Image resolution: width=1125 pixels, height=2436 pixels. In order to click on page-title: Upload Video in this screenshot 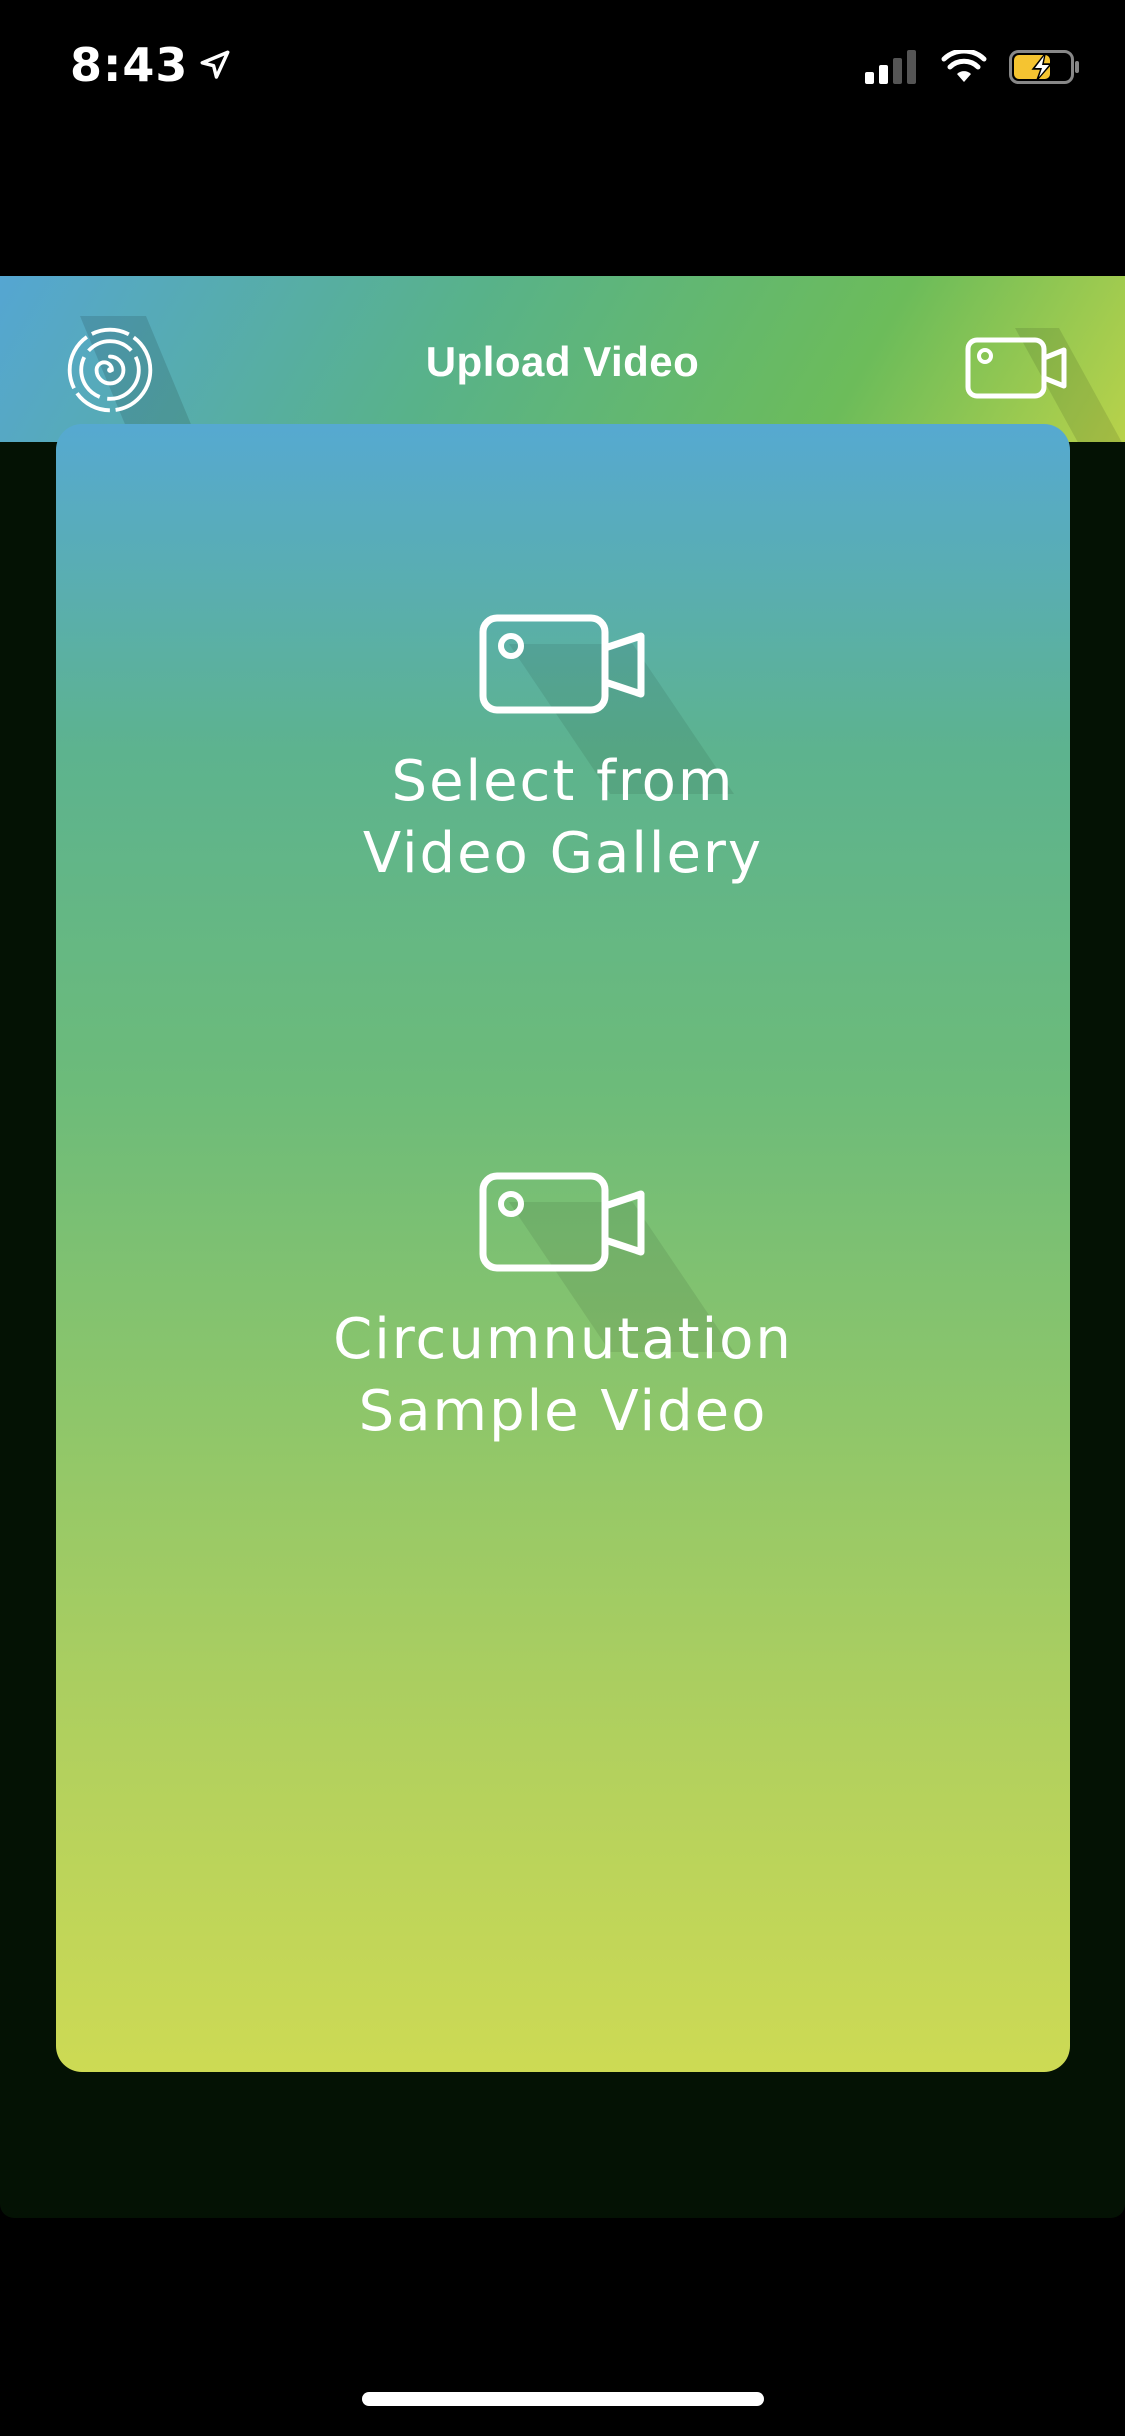, I will do `click(562, 361)`.